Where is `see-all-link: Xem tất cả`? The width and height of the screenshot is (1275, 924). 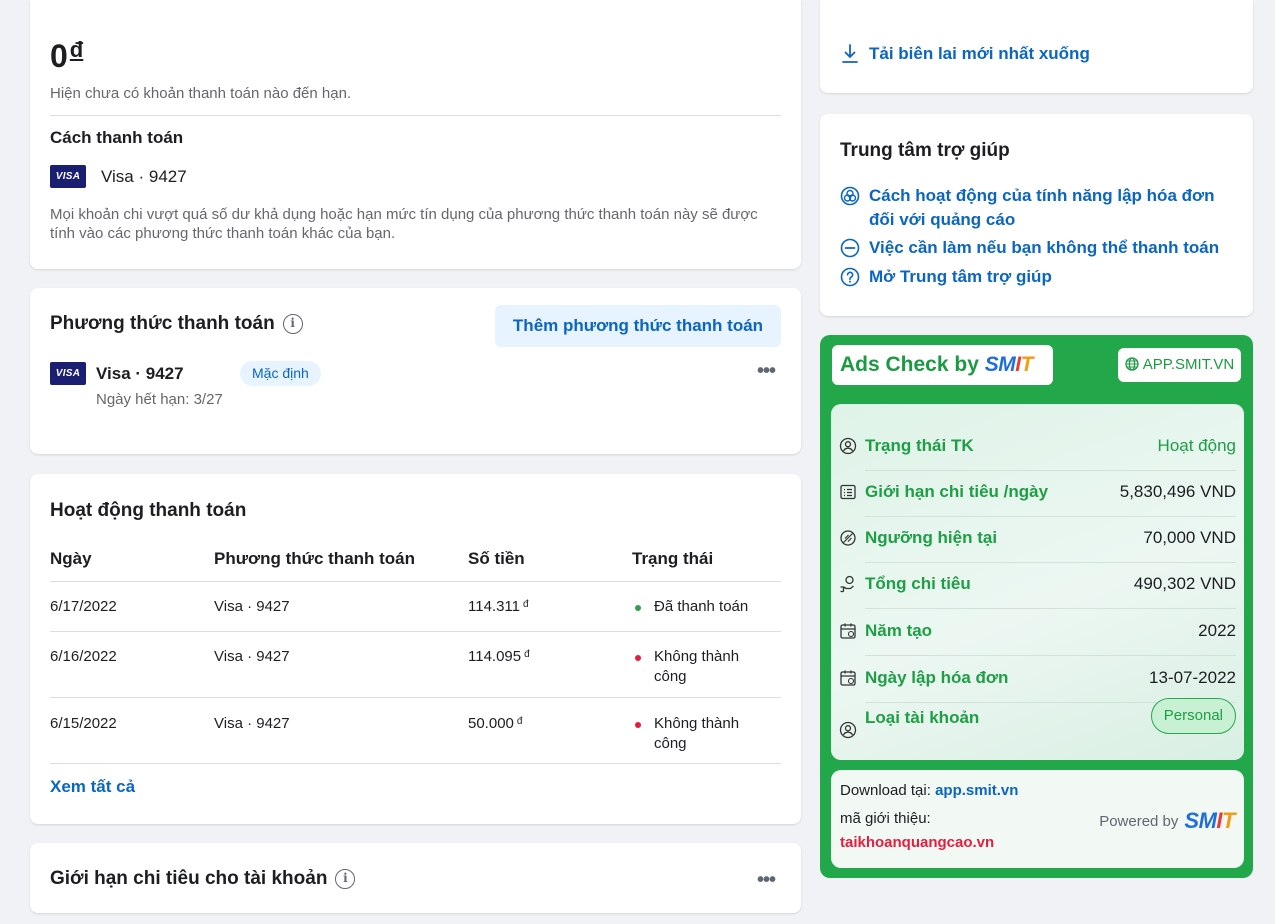
see-all-link: Xem tất cả is located at coordinates (92, 787).